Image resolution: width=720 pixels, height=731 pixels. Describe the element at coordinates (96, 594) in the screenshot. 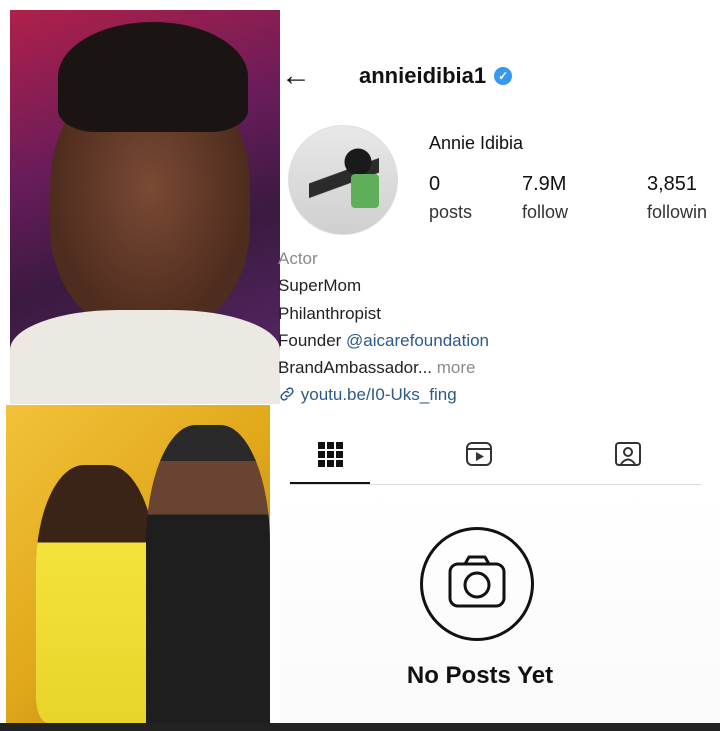

I see `couple-woman` at that location.